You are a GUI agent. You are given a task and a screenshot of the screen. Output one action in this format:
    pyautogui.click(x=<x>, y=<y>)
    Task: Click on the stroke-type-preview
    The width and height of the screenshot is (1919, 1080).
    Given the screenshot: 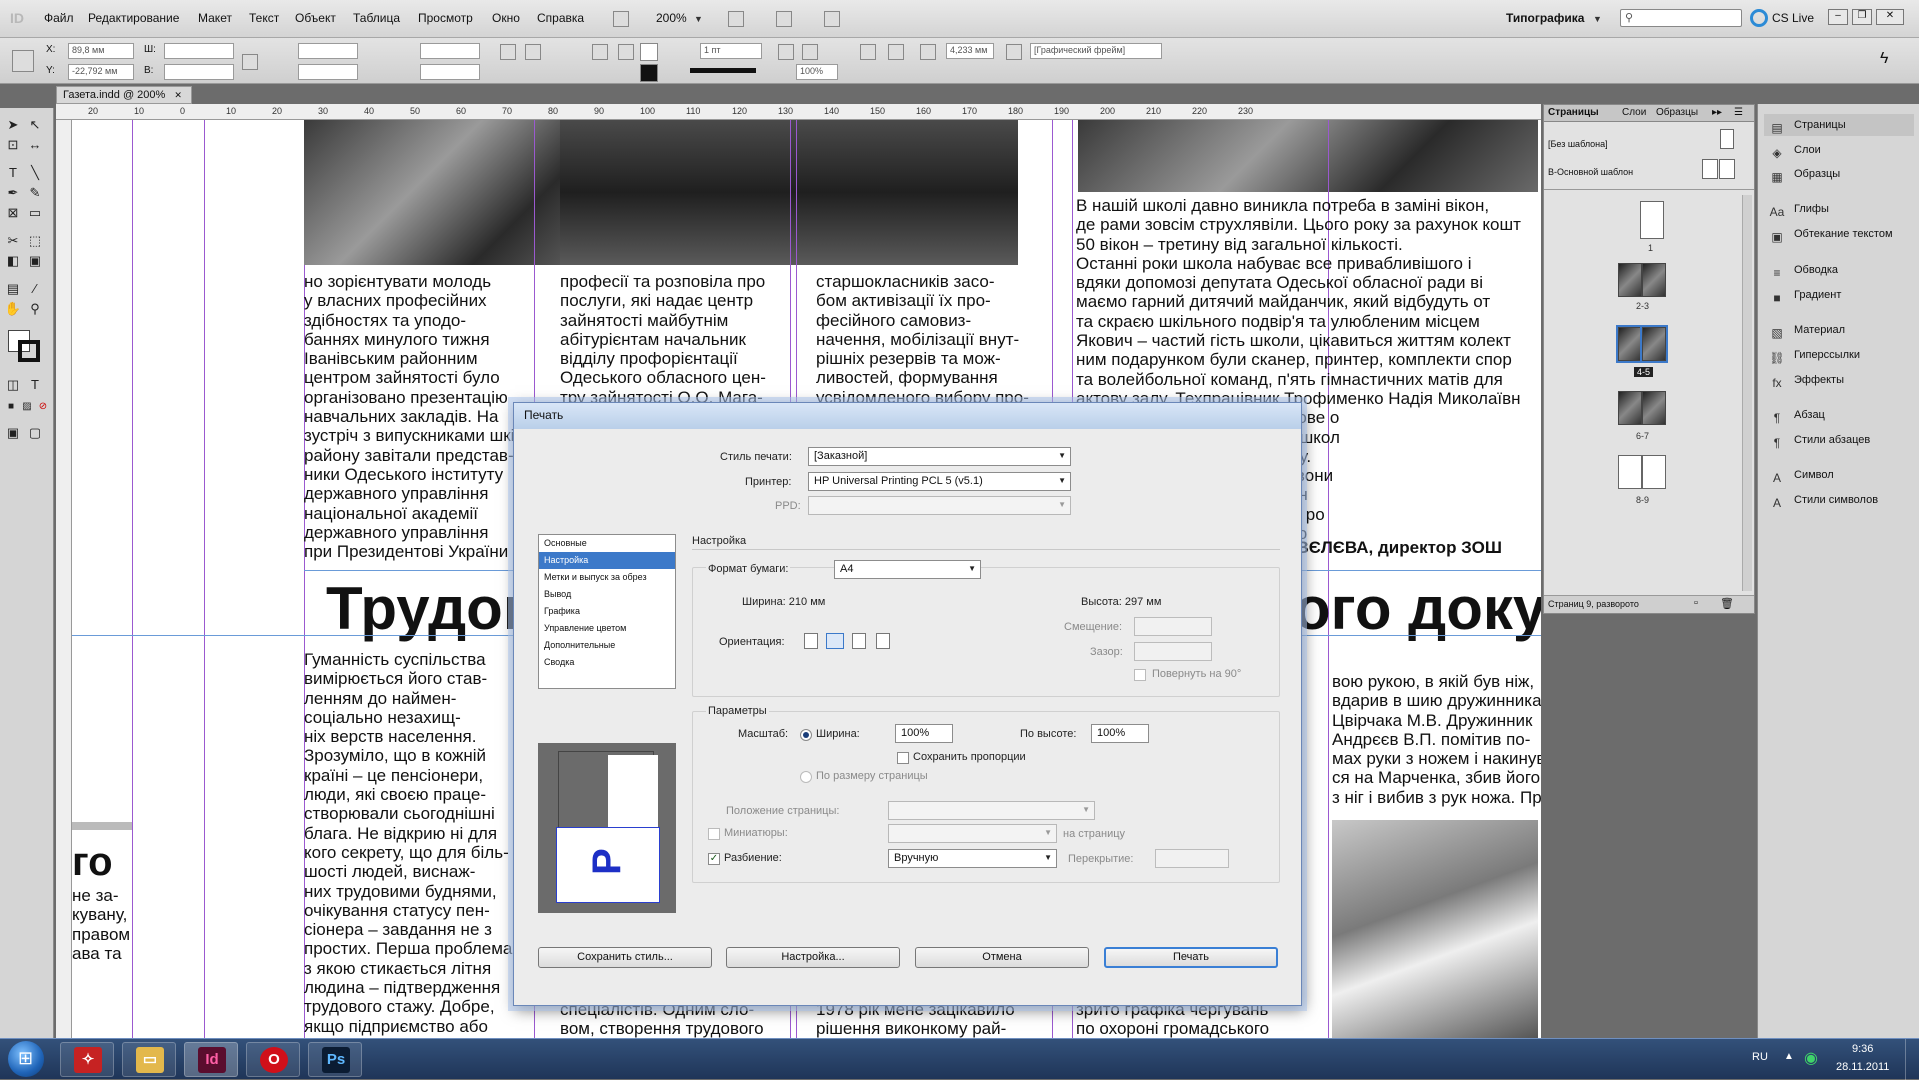 What is the action you would take?
    pyautogui.click(x=723, y=70)
    